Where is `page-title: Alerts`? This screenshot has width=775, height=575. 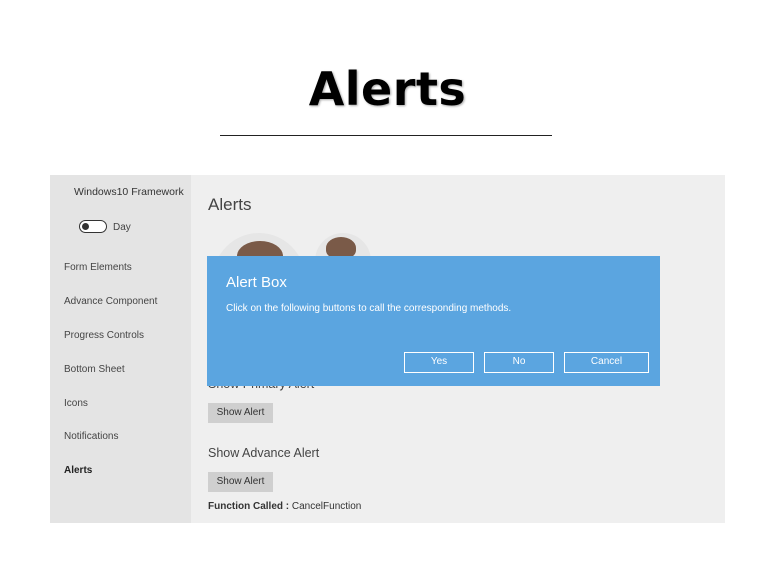
page-title: Alerts is located at coordinates (230, 204).